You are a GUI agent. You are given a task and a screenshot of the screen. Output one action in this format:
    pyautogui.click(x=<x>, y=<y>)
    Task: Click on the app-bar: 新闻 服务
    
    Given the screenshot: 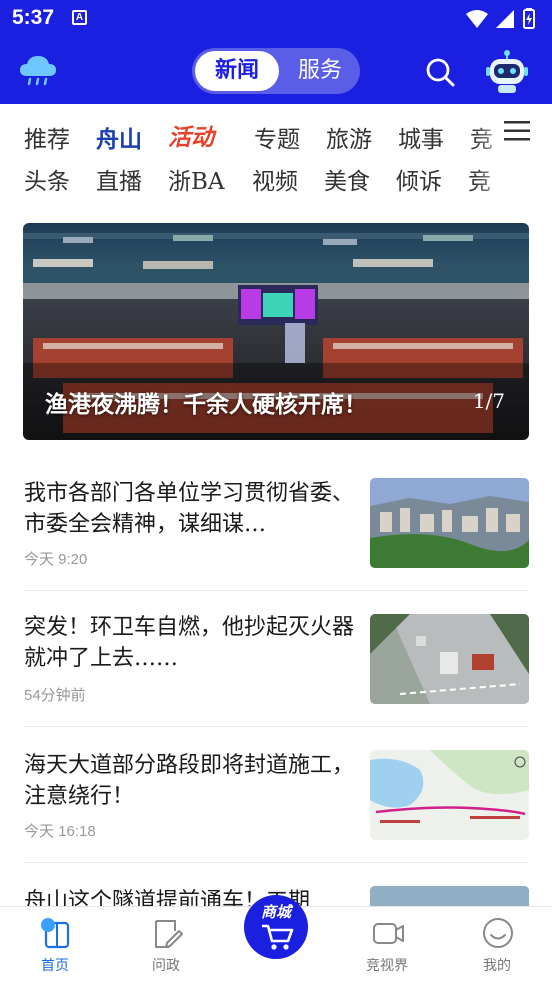 What is the action you would take?
    pyautogui.click(x=276, y=71)
    